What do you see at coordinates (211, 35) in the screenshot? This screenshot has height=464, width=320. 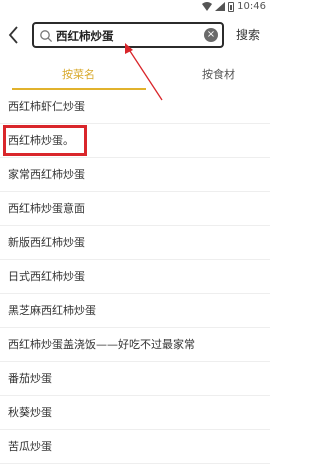 I see `clear-icon: ×` at bounding box center [211, 35].